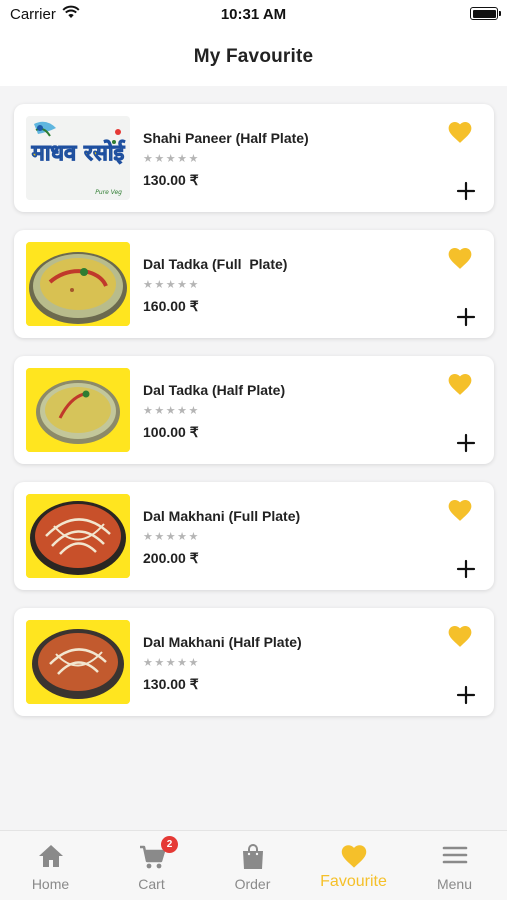 The width and height of the screenshot is (507, 900). I want to click on tab-label: Cart, so click(151, 884).